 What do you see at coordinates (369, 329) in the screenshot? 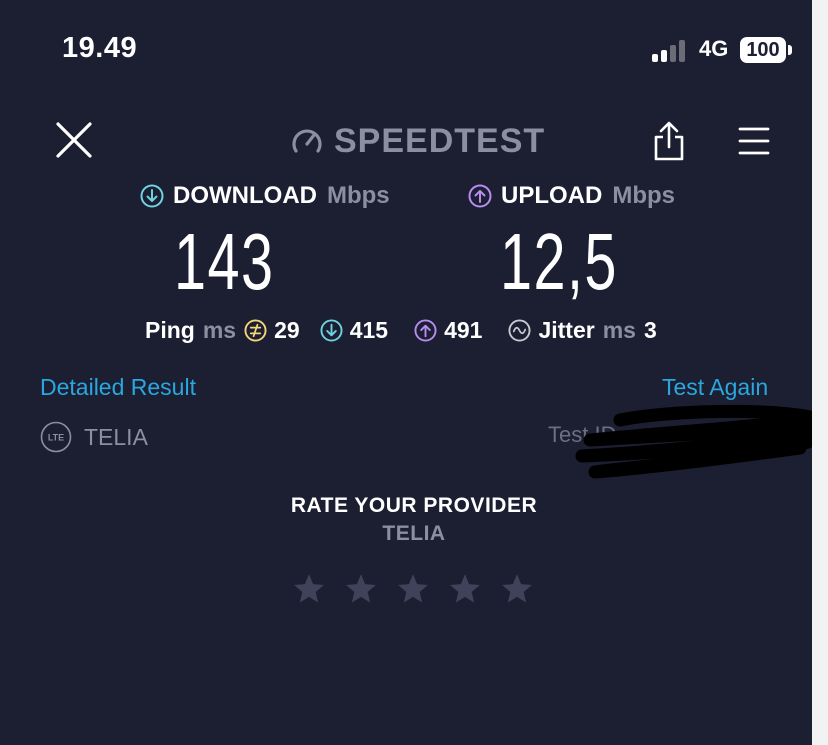
I see `download-ping-value: 415` at bounding box center [369, 329].